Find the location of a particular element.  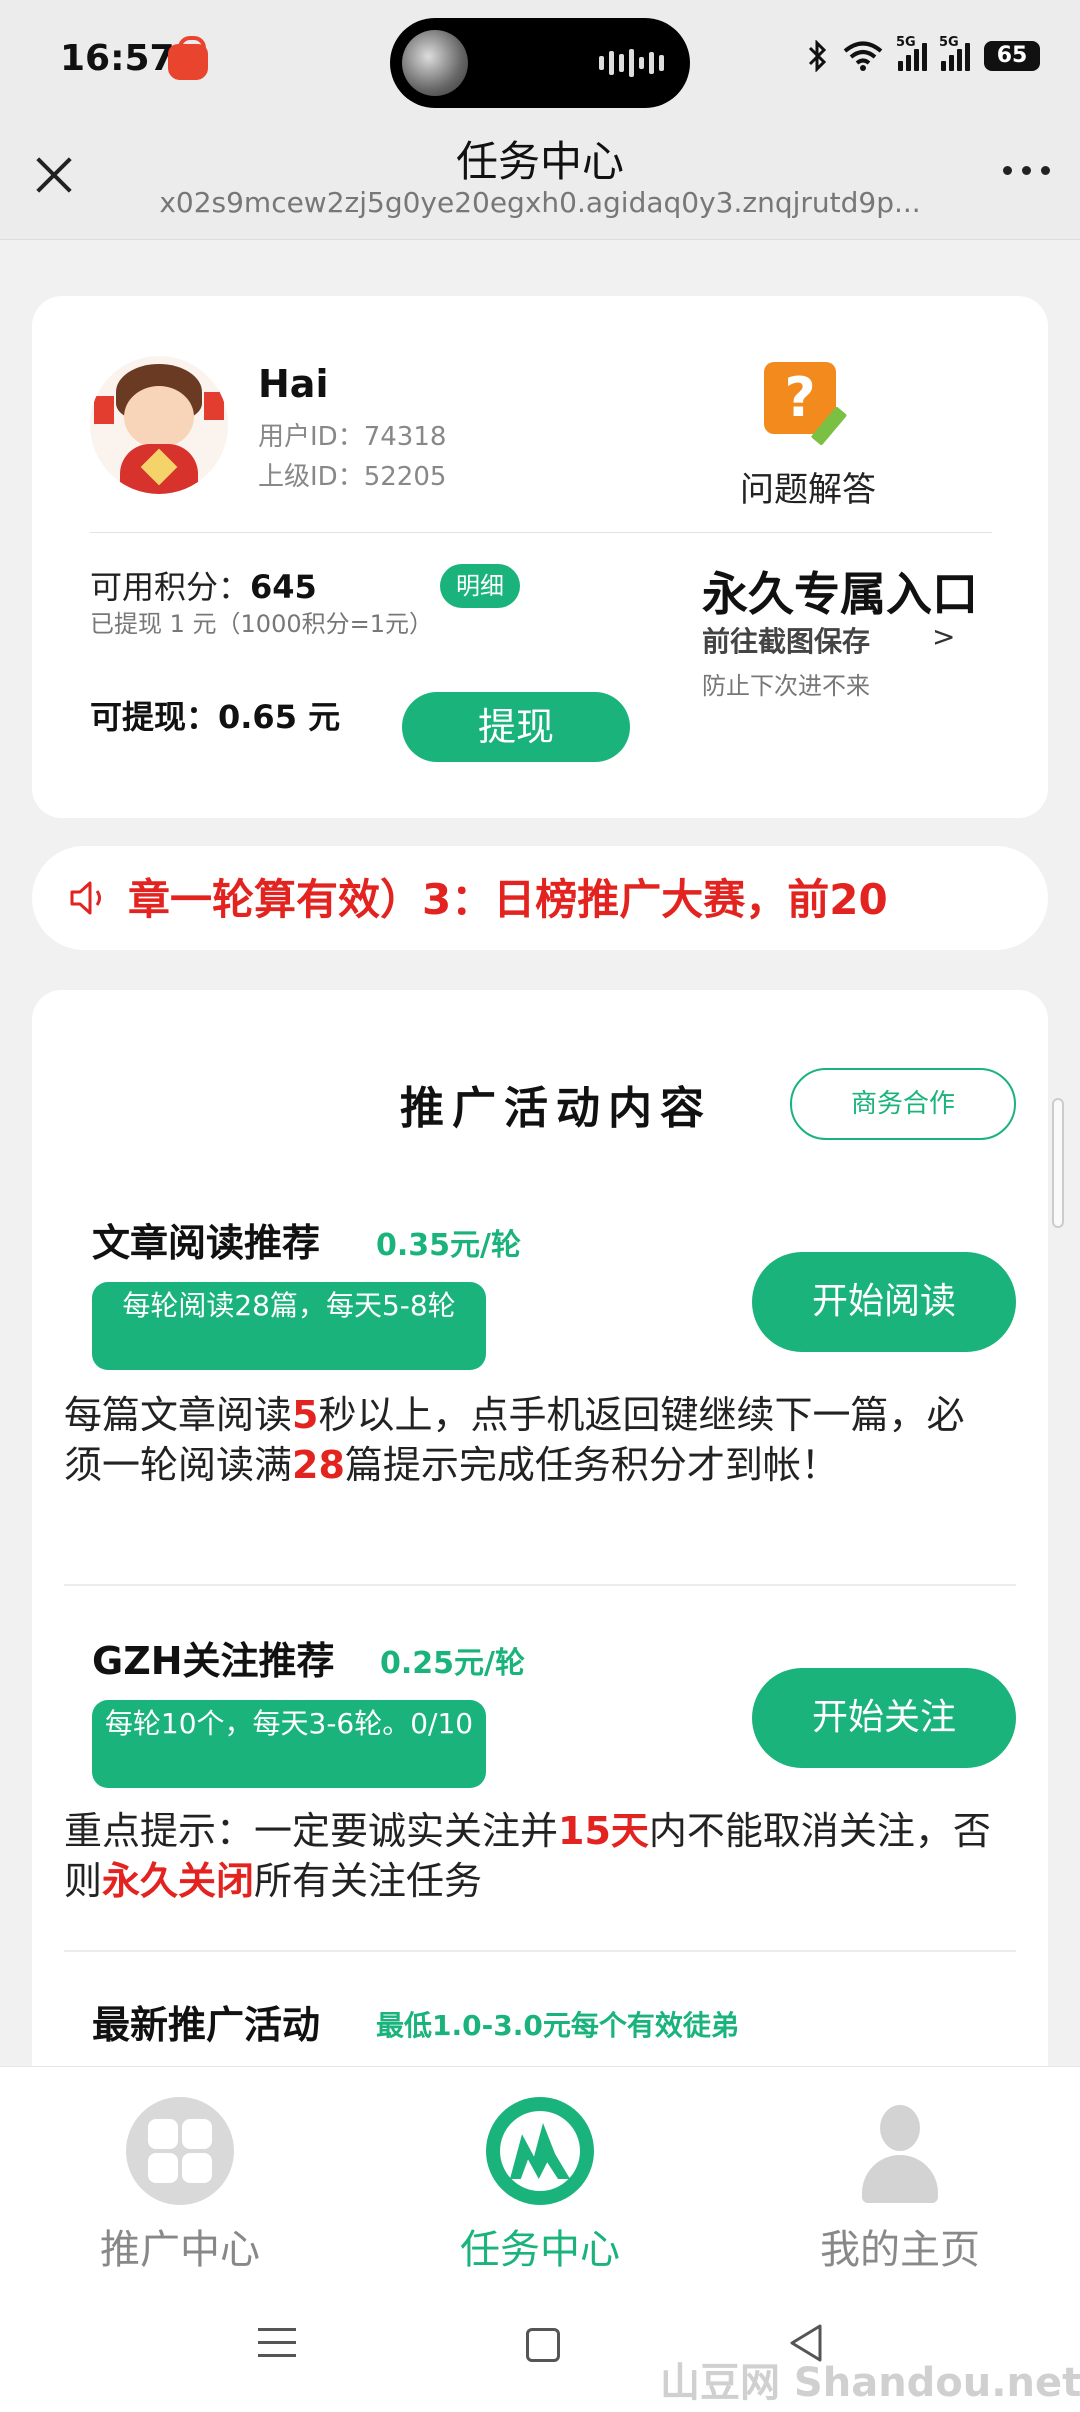

task-price: 最低1.0-3.0元每个有效徒弟 is located at coordinates (557, 2025).